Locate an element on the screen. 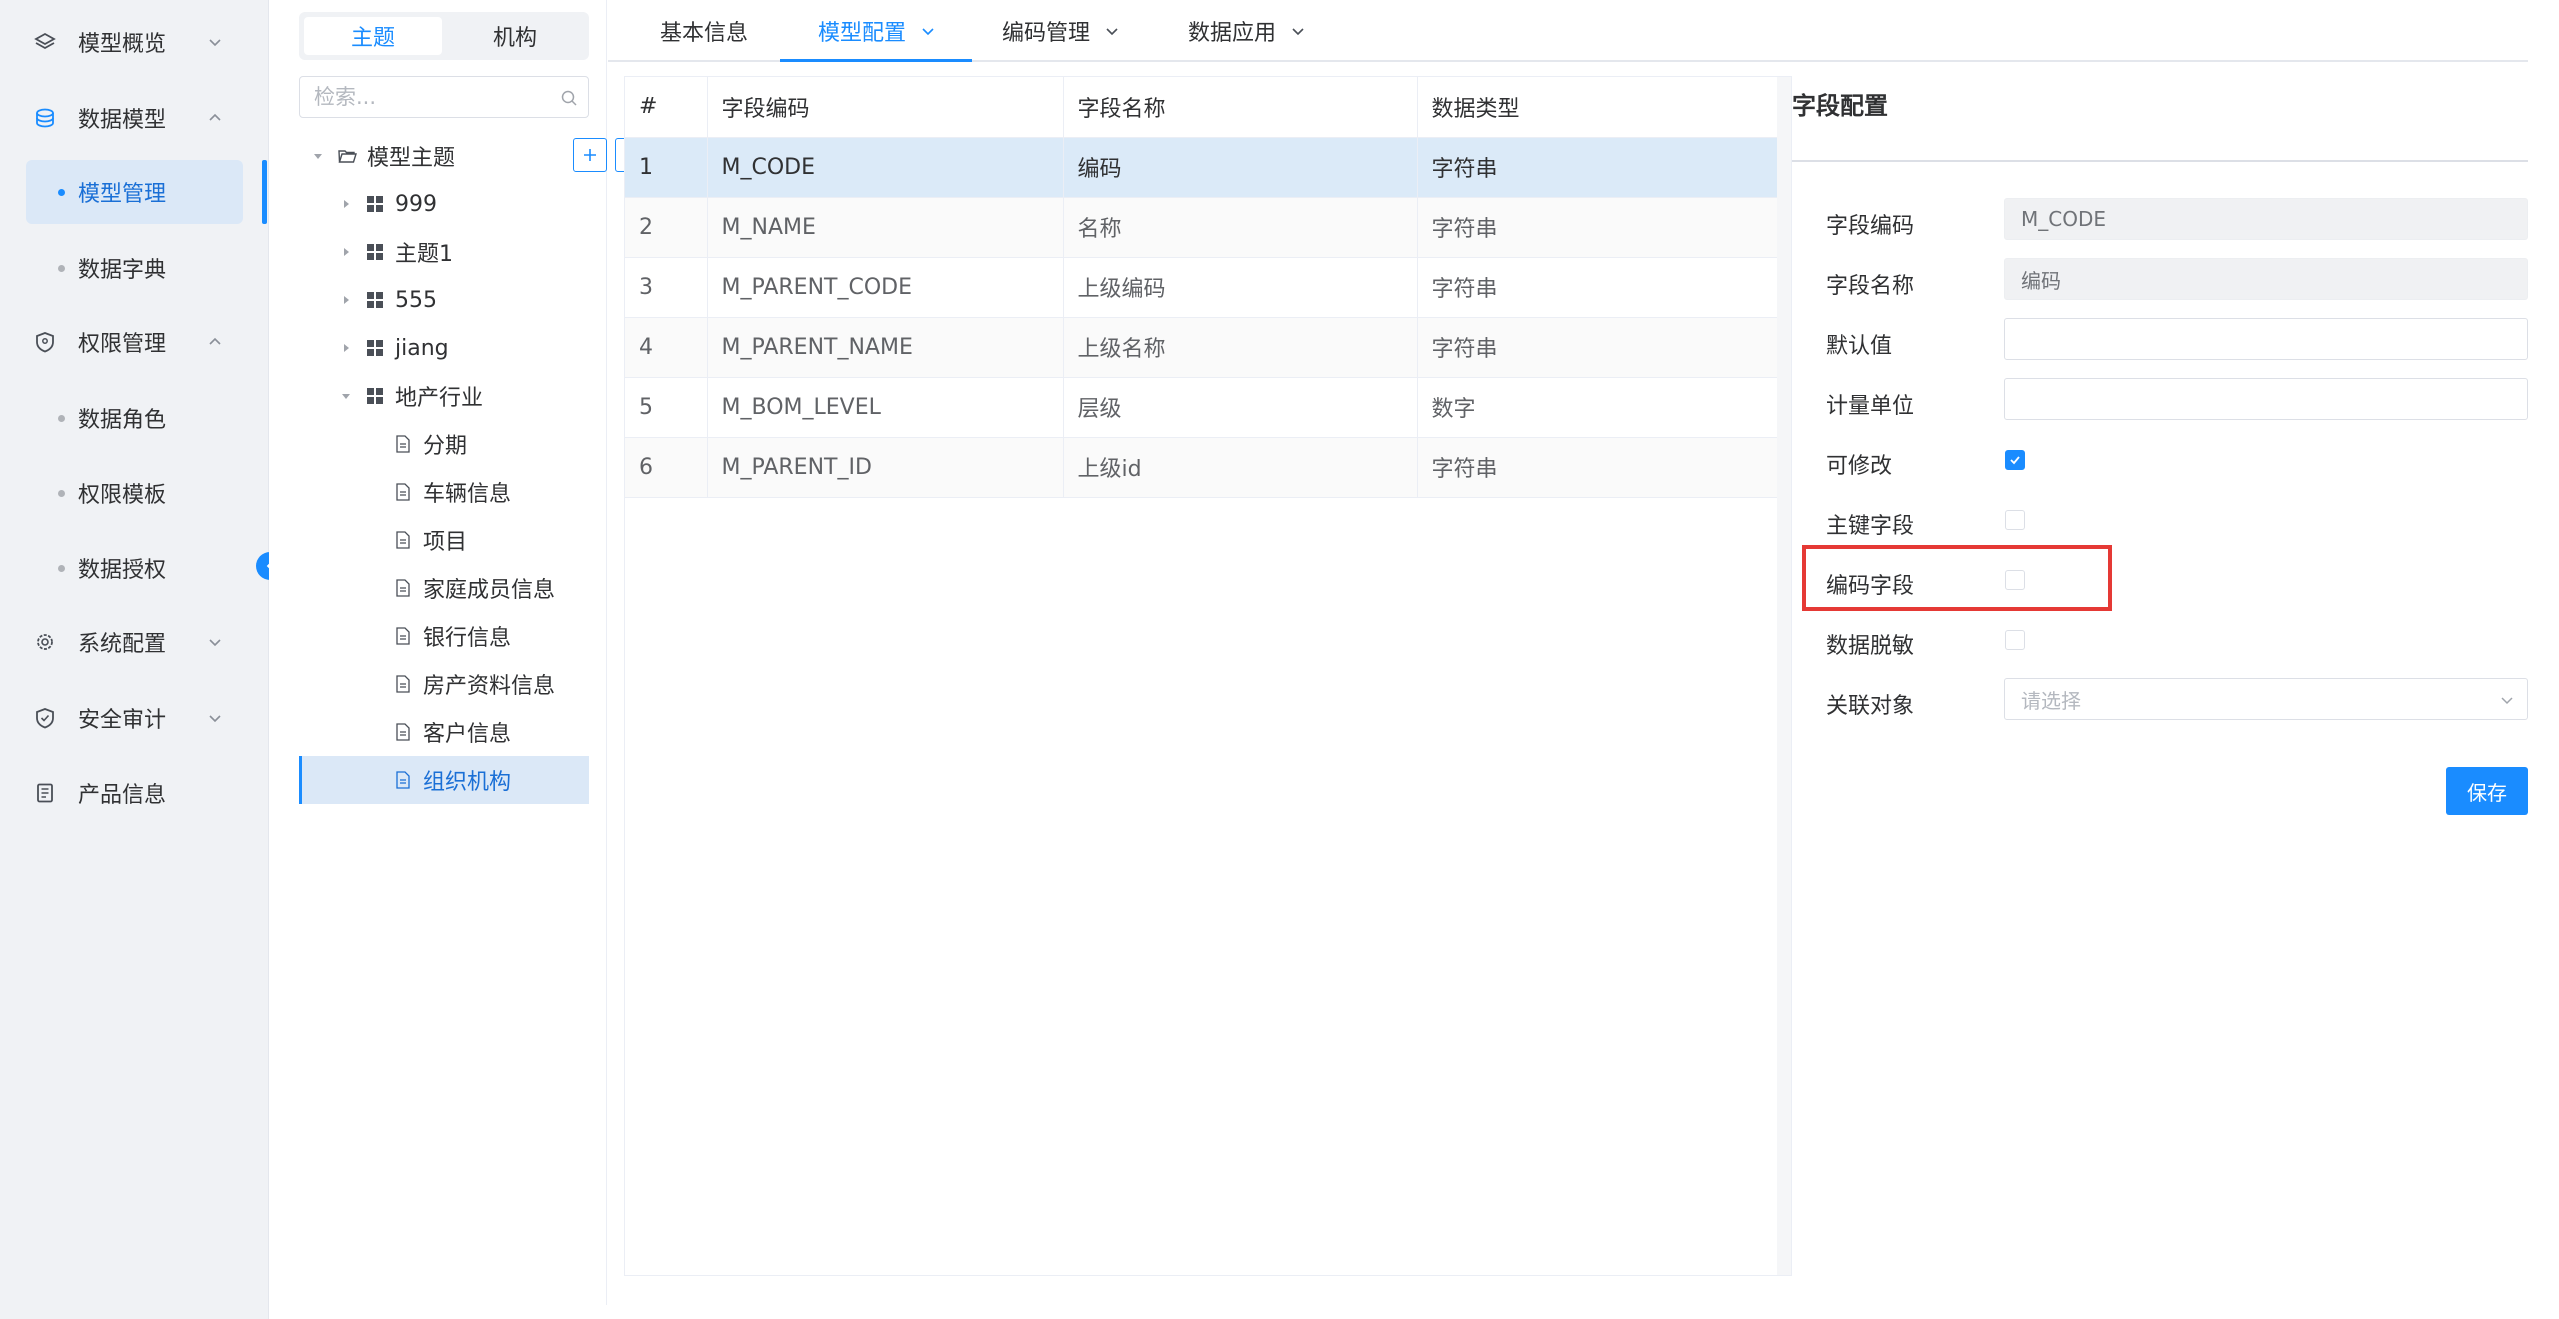 Image resolution: width=2559 pixels, height=1319 pixels. nav-item-permission: 权限管理 is located at coordinates (134, 342).